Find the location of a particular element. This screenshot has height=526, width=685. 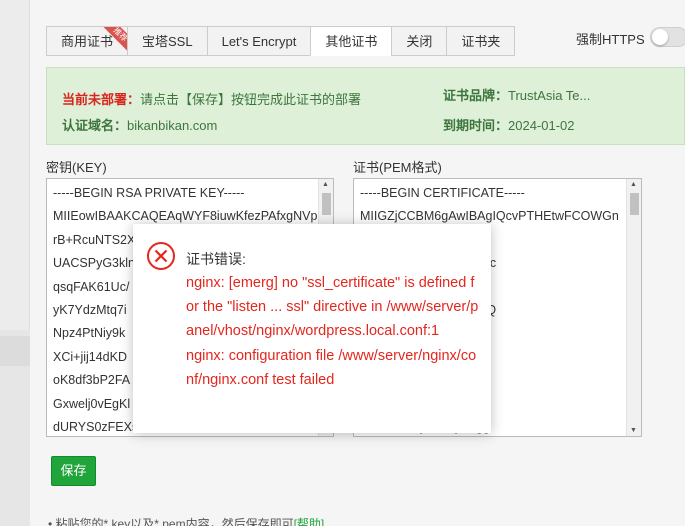

cert-domain-value: bikanbikan.com is located at coordinates (172, 125).